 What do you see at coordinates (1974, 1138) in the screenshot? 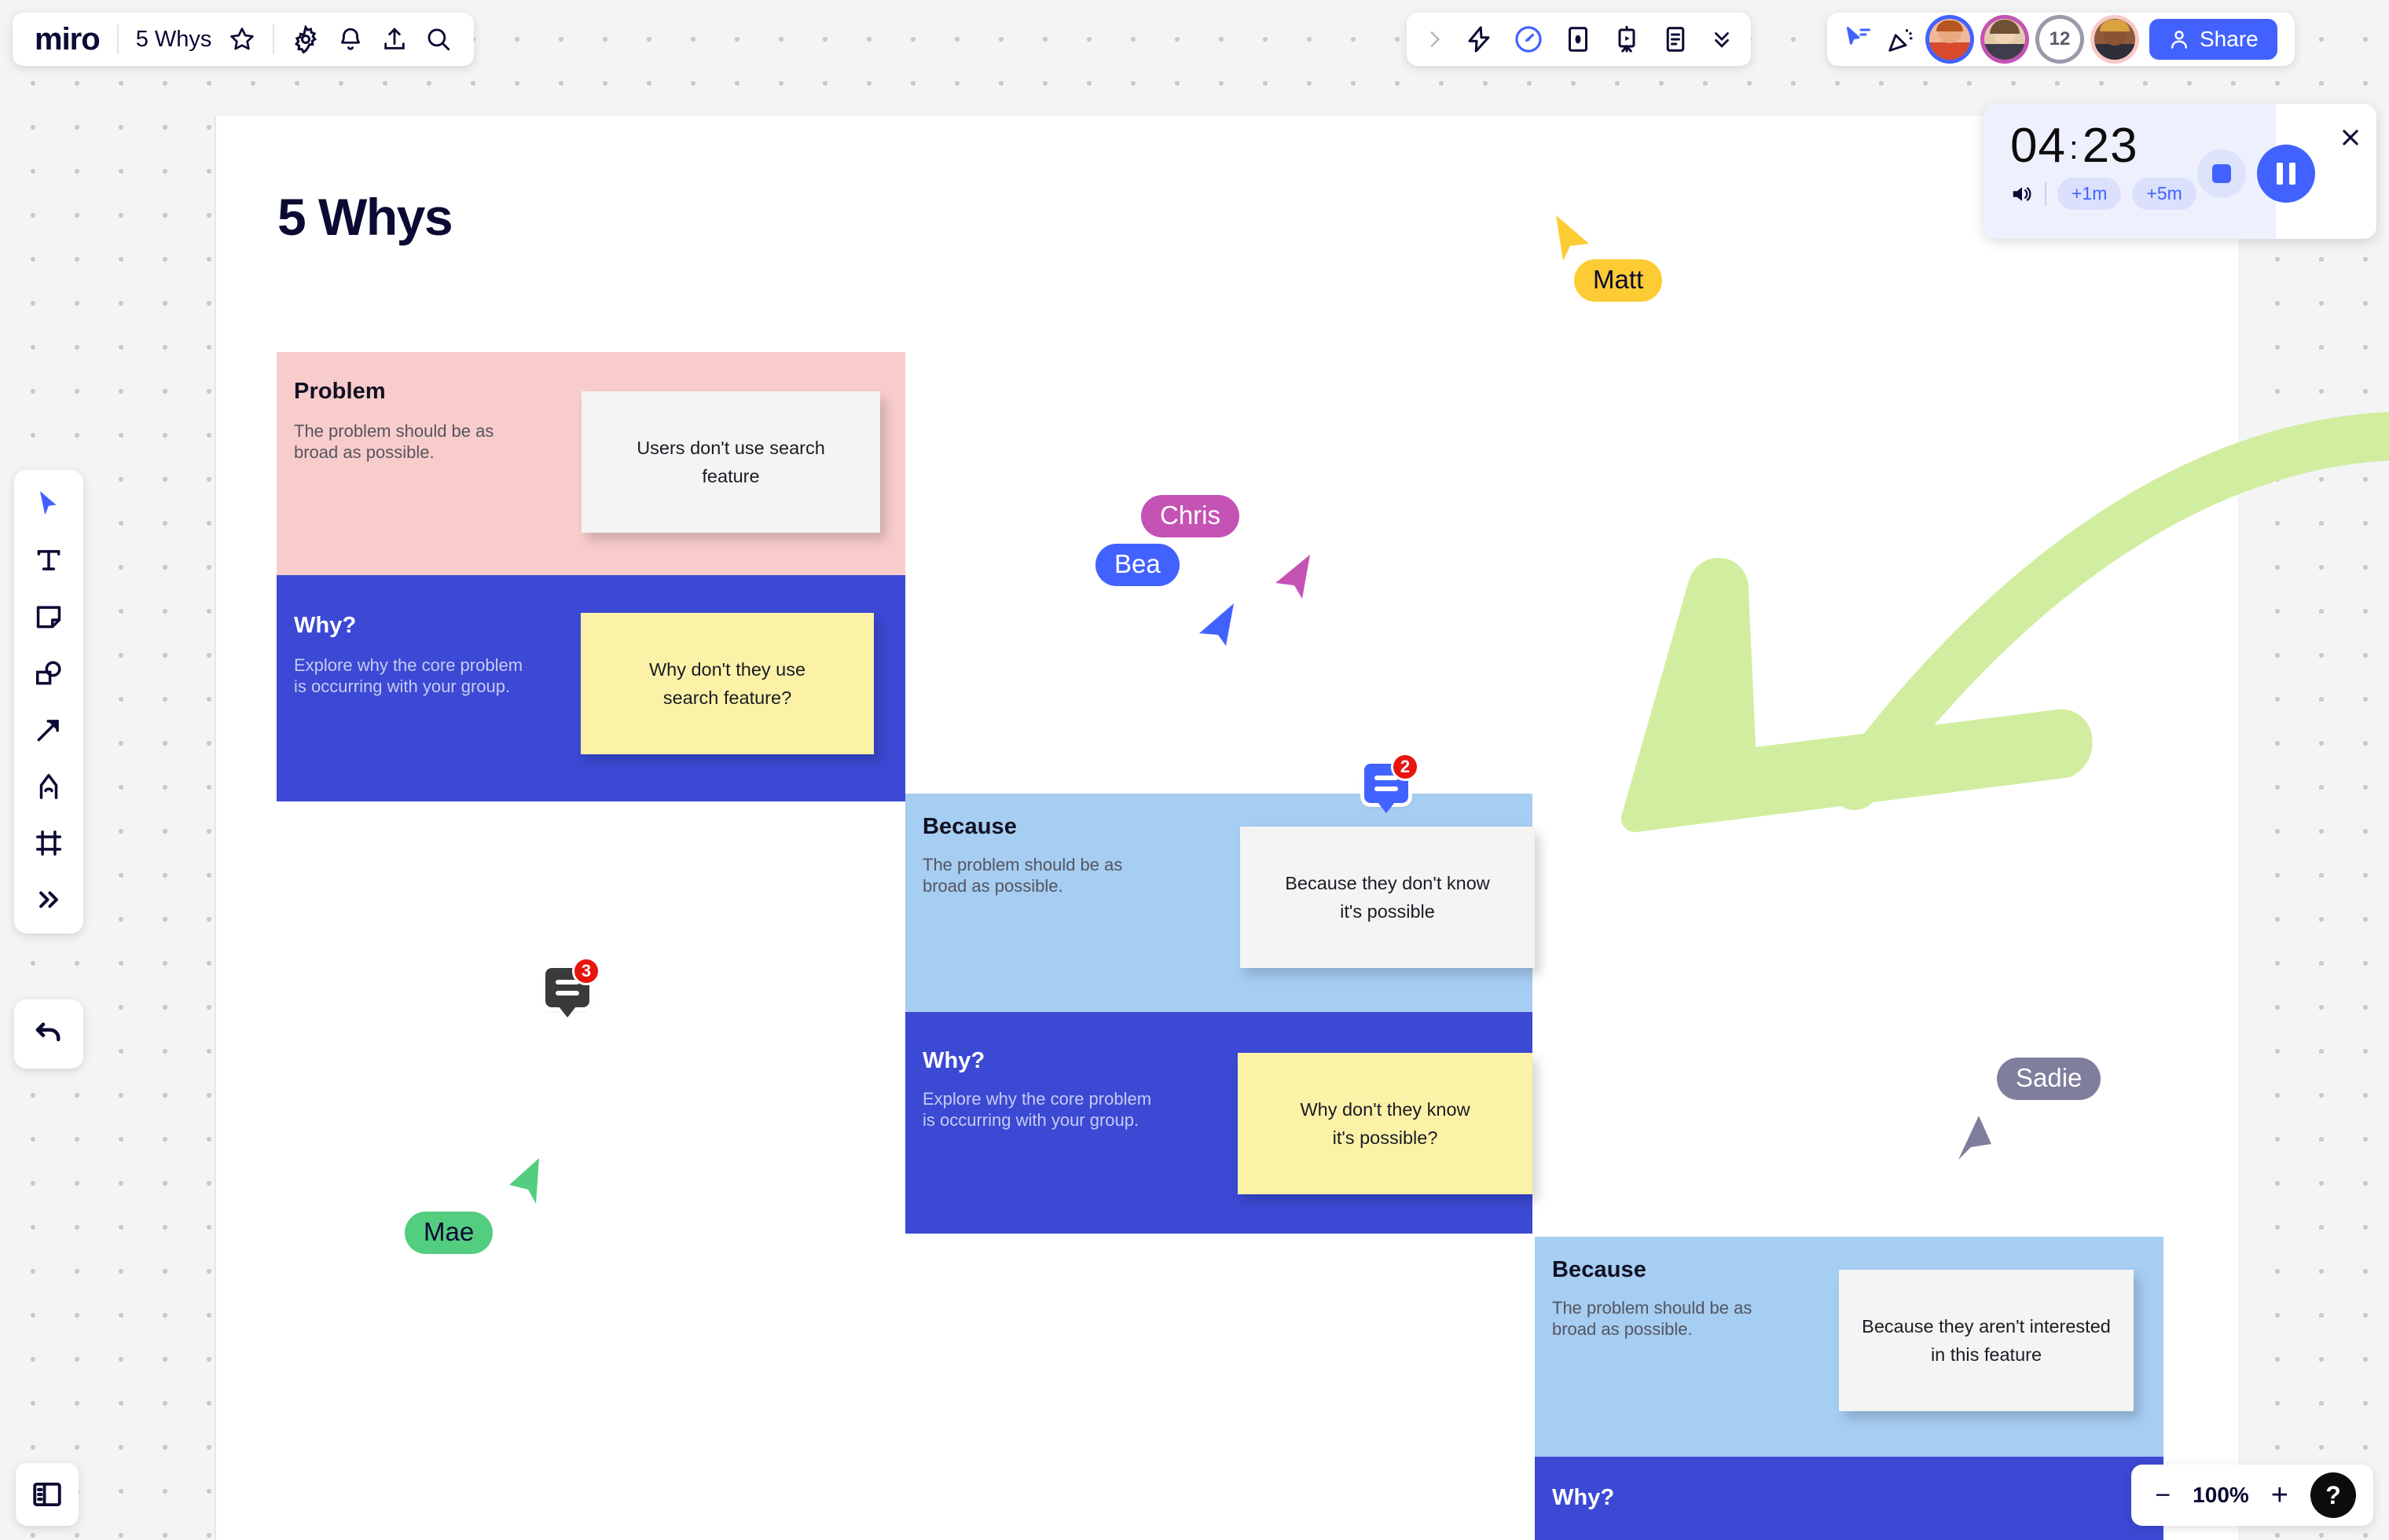
I see `cursor-pointer-sadie` at bounding box center [1974, 1138].